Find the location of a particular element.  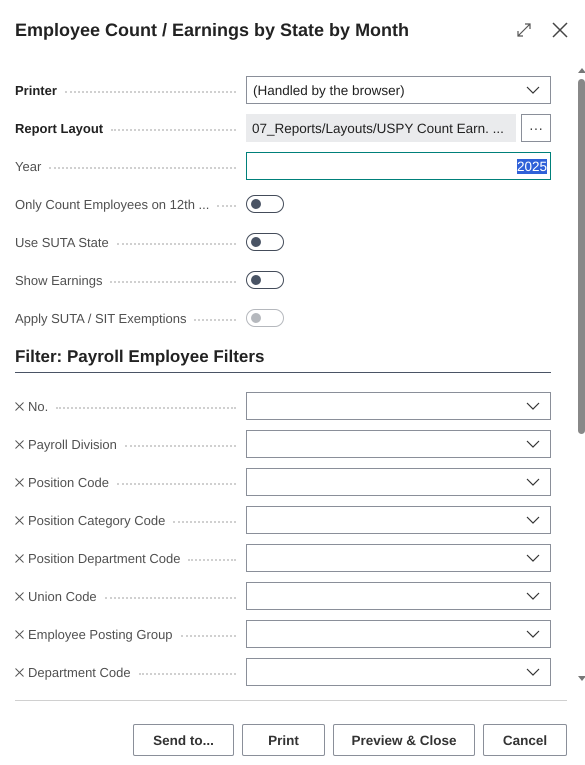

field-label: Payroll Division is located at coordinates (72, 444).